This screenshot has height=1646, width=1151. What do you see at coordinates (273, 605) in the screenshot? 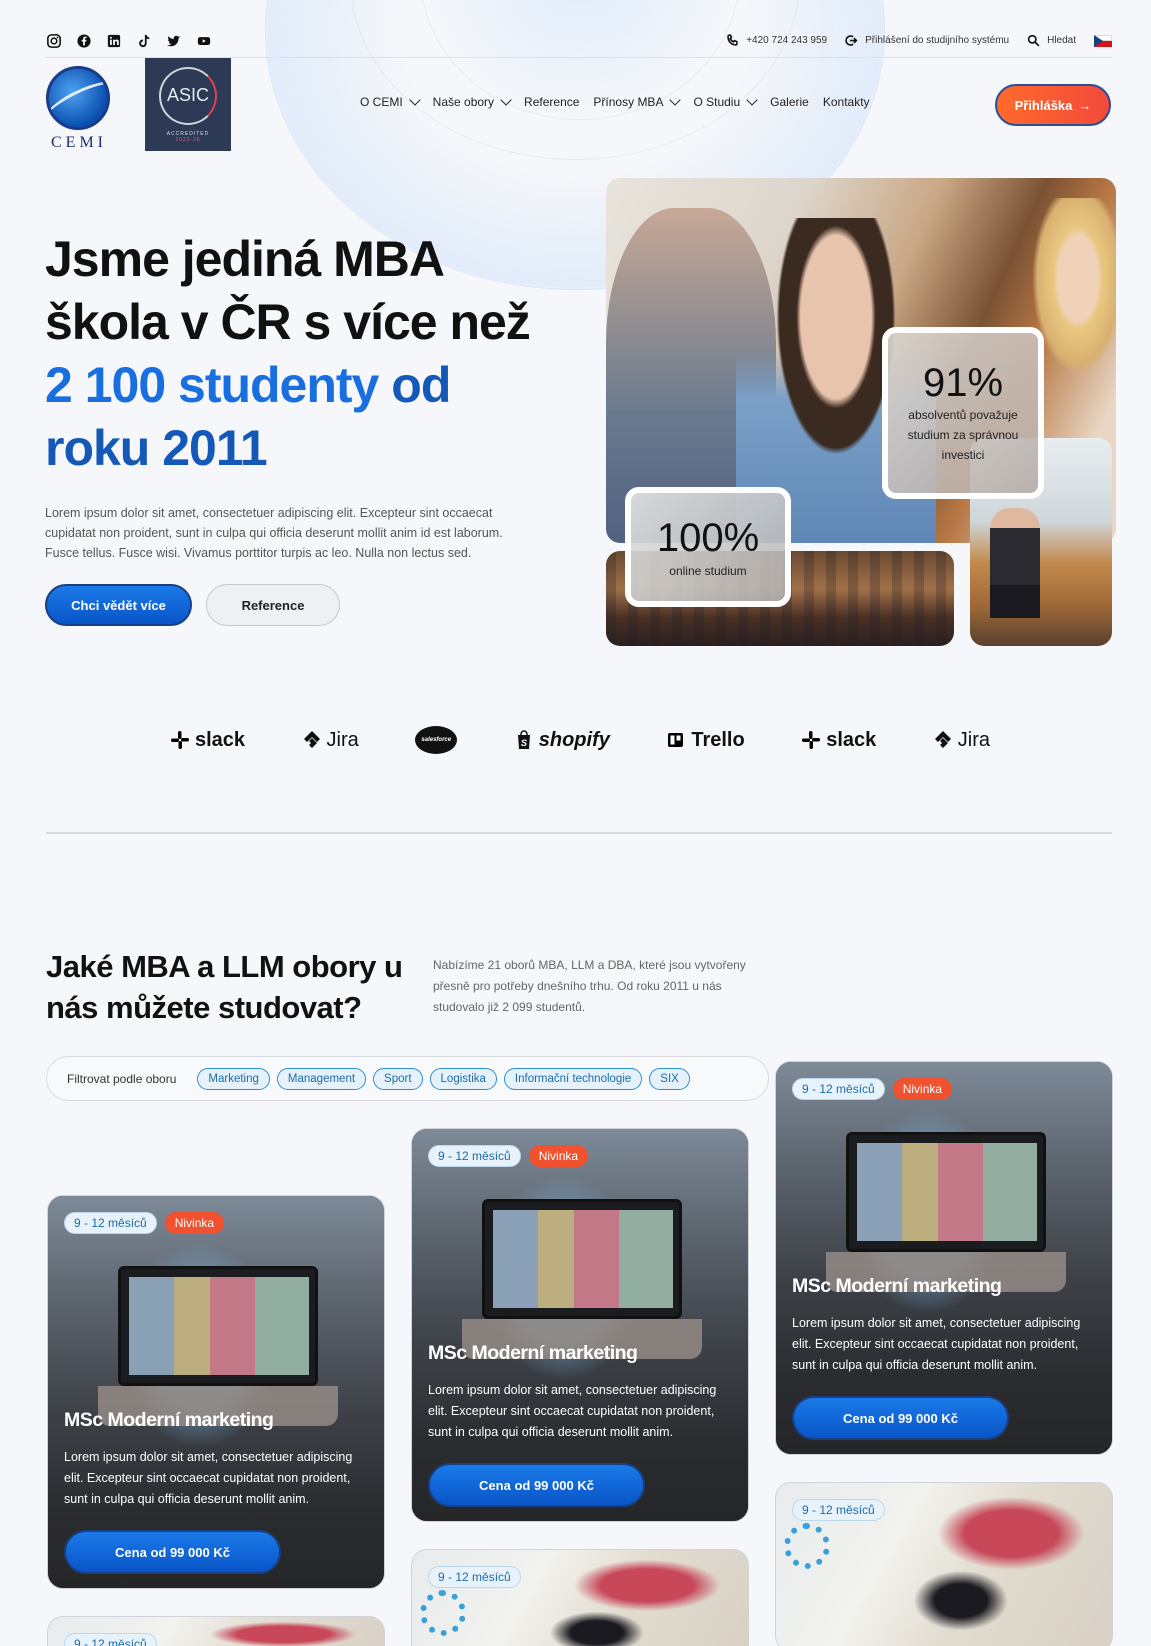
I see `reference-button: Reference` at bounding box center [273, 605].